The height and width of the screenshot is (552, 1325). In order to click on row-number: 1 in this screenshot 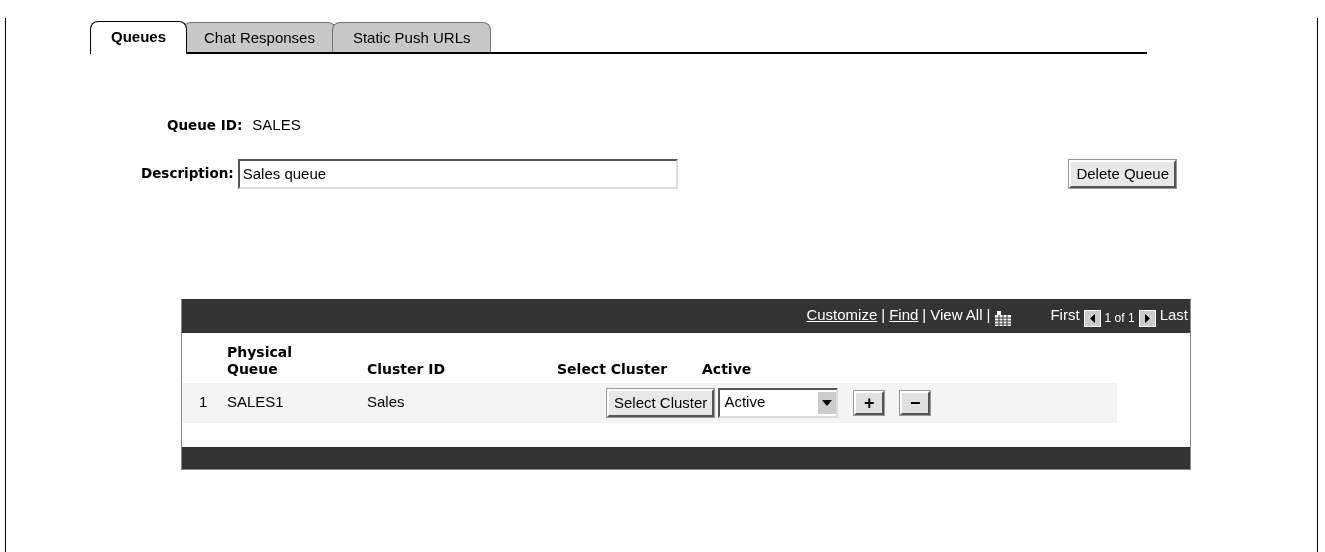, I will do `click(204, 402)`.